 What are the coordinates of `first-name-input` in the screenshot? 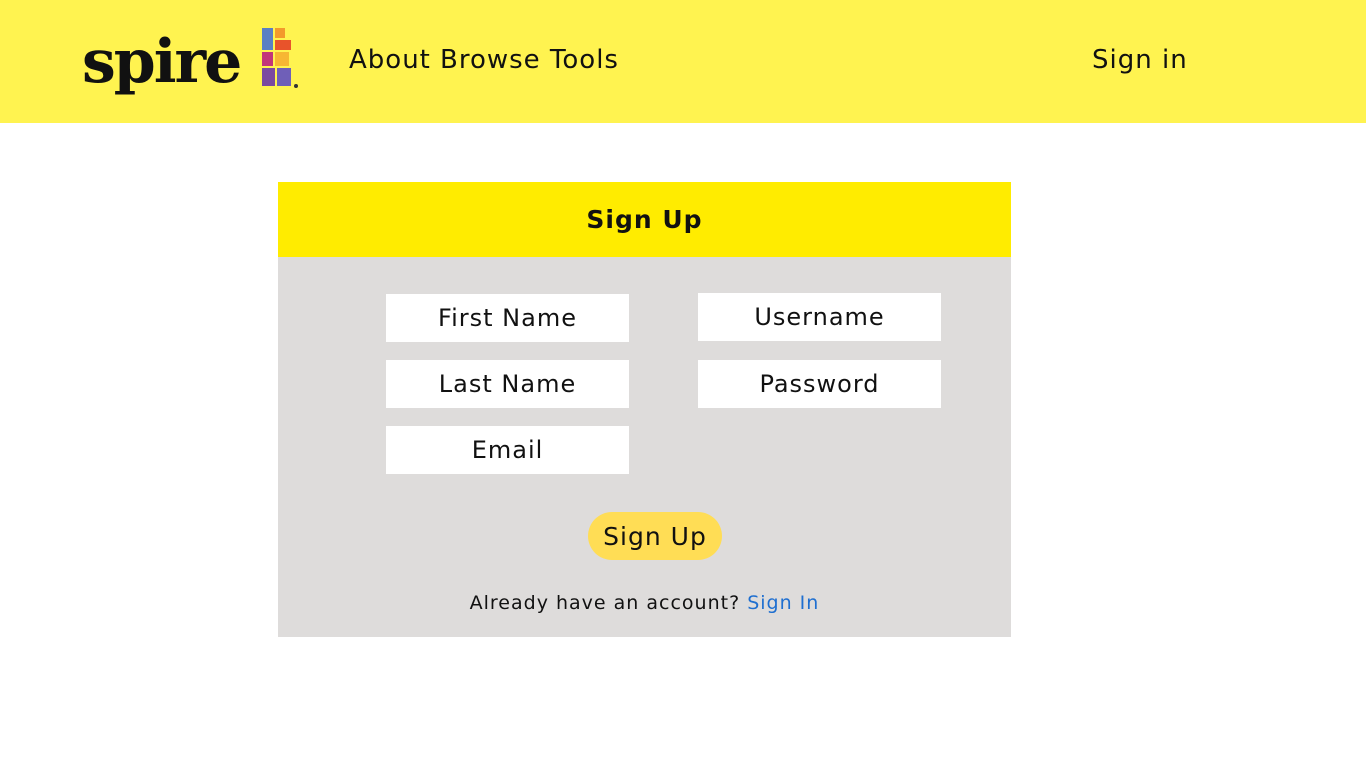 It's located at (507, 318).